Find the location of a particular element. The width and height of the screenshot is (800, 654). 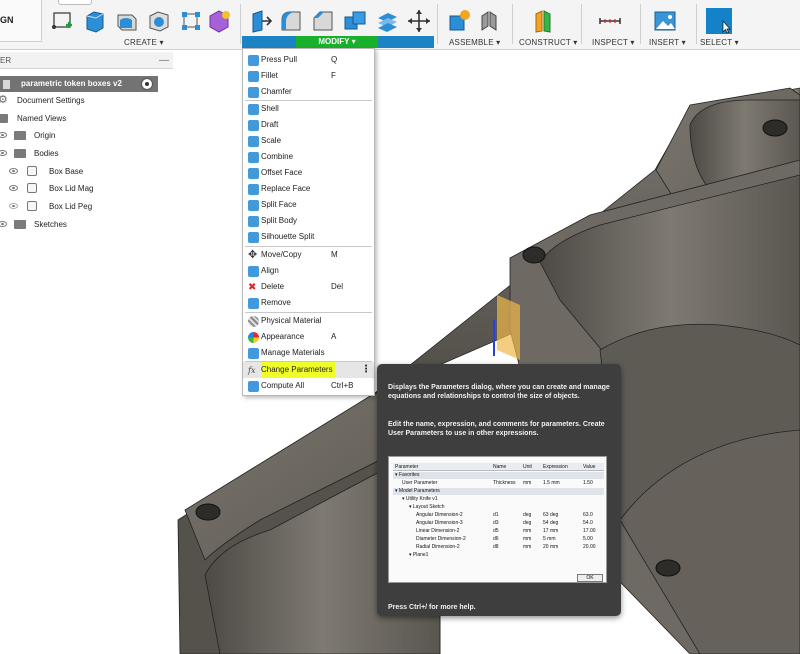

table-cell: 20.00 is located at coordinates (589, 547).